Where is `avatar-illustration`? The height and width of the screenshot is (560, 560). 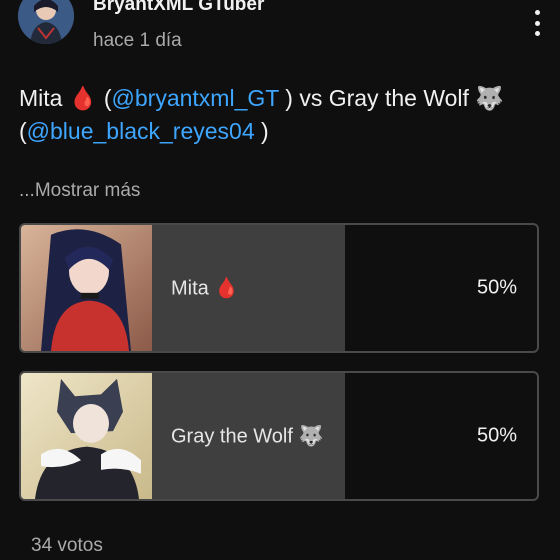
avatar-illustration is located at coordinates (46, 22).